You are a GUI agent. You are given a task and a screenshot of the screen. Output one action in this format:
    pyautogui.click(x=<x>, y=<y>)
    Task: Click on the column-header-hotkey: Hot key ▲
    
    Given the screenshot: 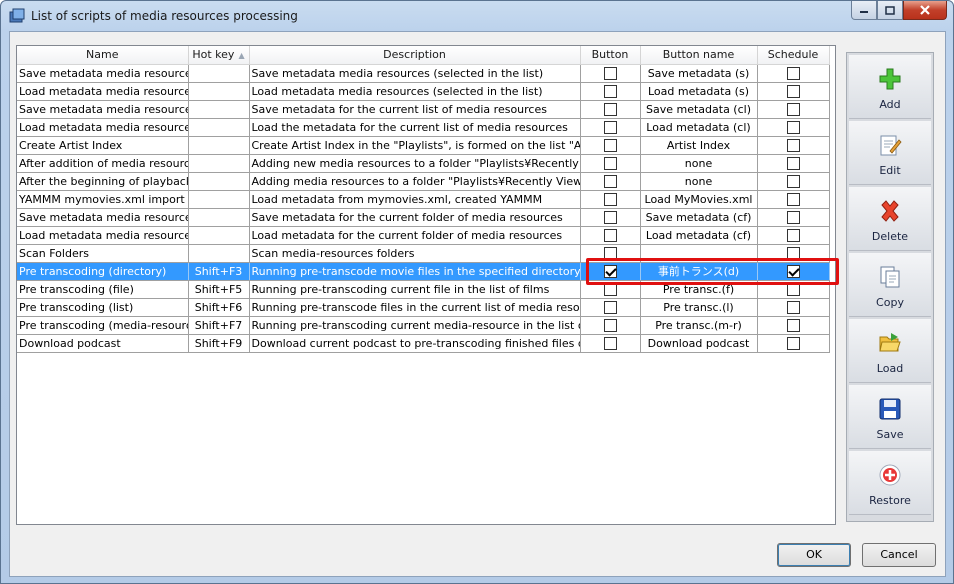 What is the action you would take?
    pyautogui.click(x=219, y=55)
    